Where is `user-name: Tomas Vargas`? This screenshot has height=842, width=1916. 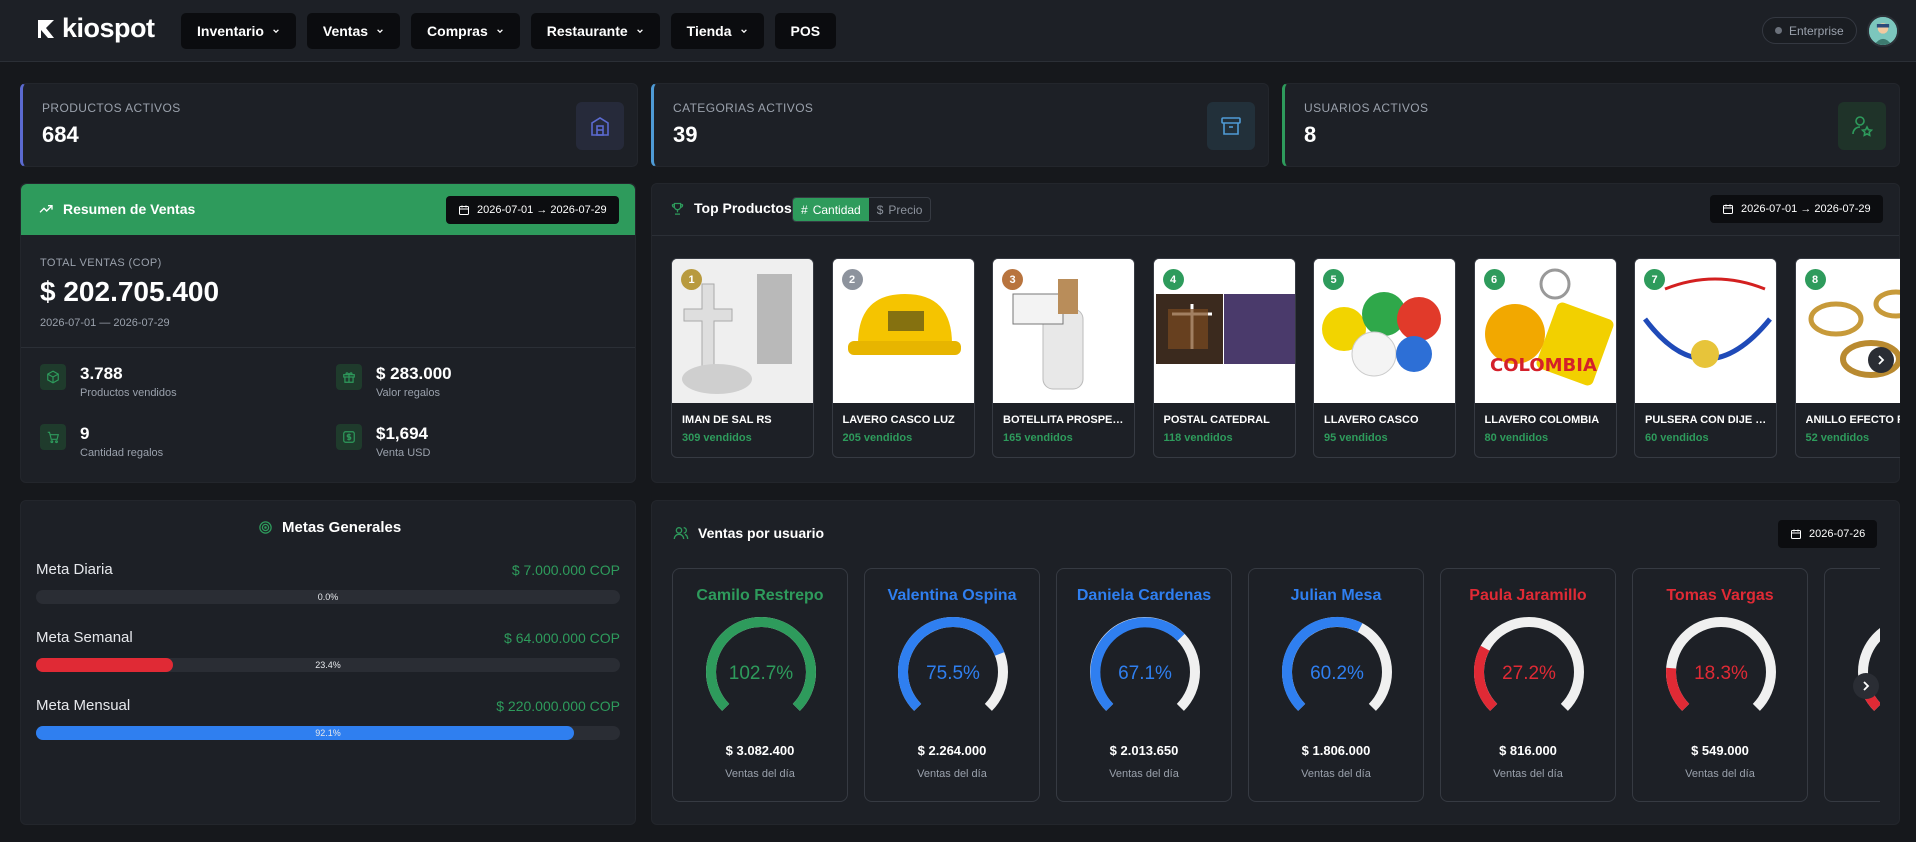
user-name: Tomas Vargas is located at coordinates (1720, 595).